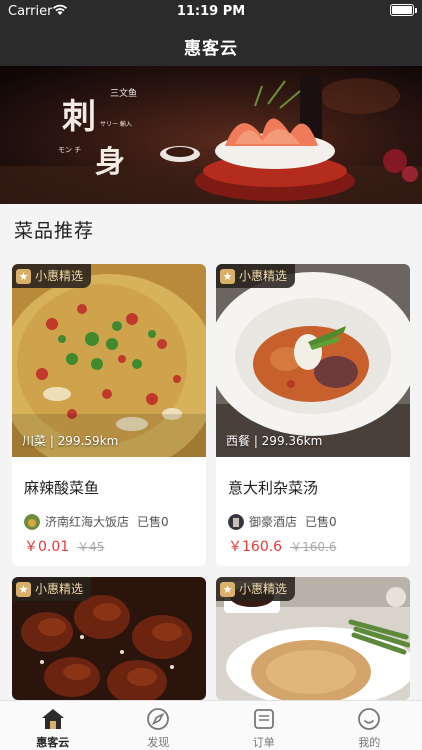  I want to click on clock: 11:19 PM, so click(211, 11).